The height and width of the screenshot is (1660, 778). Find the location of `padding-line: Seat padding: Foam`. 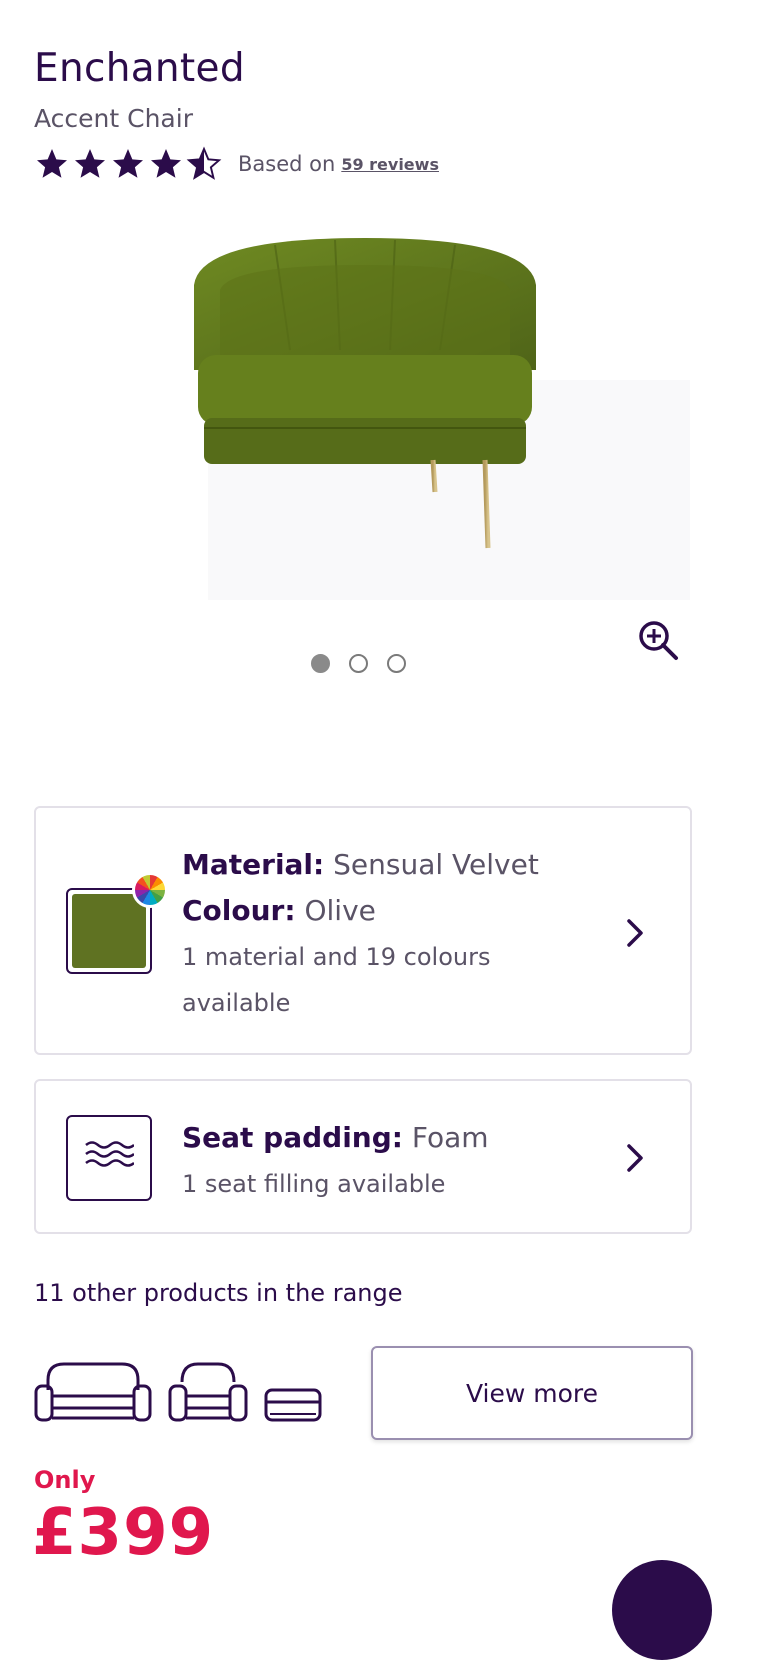

padding-line: Seat padding: Foam is located at coordinates (362, 1138).